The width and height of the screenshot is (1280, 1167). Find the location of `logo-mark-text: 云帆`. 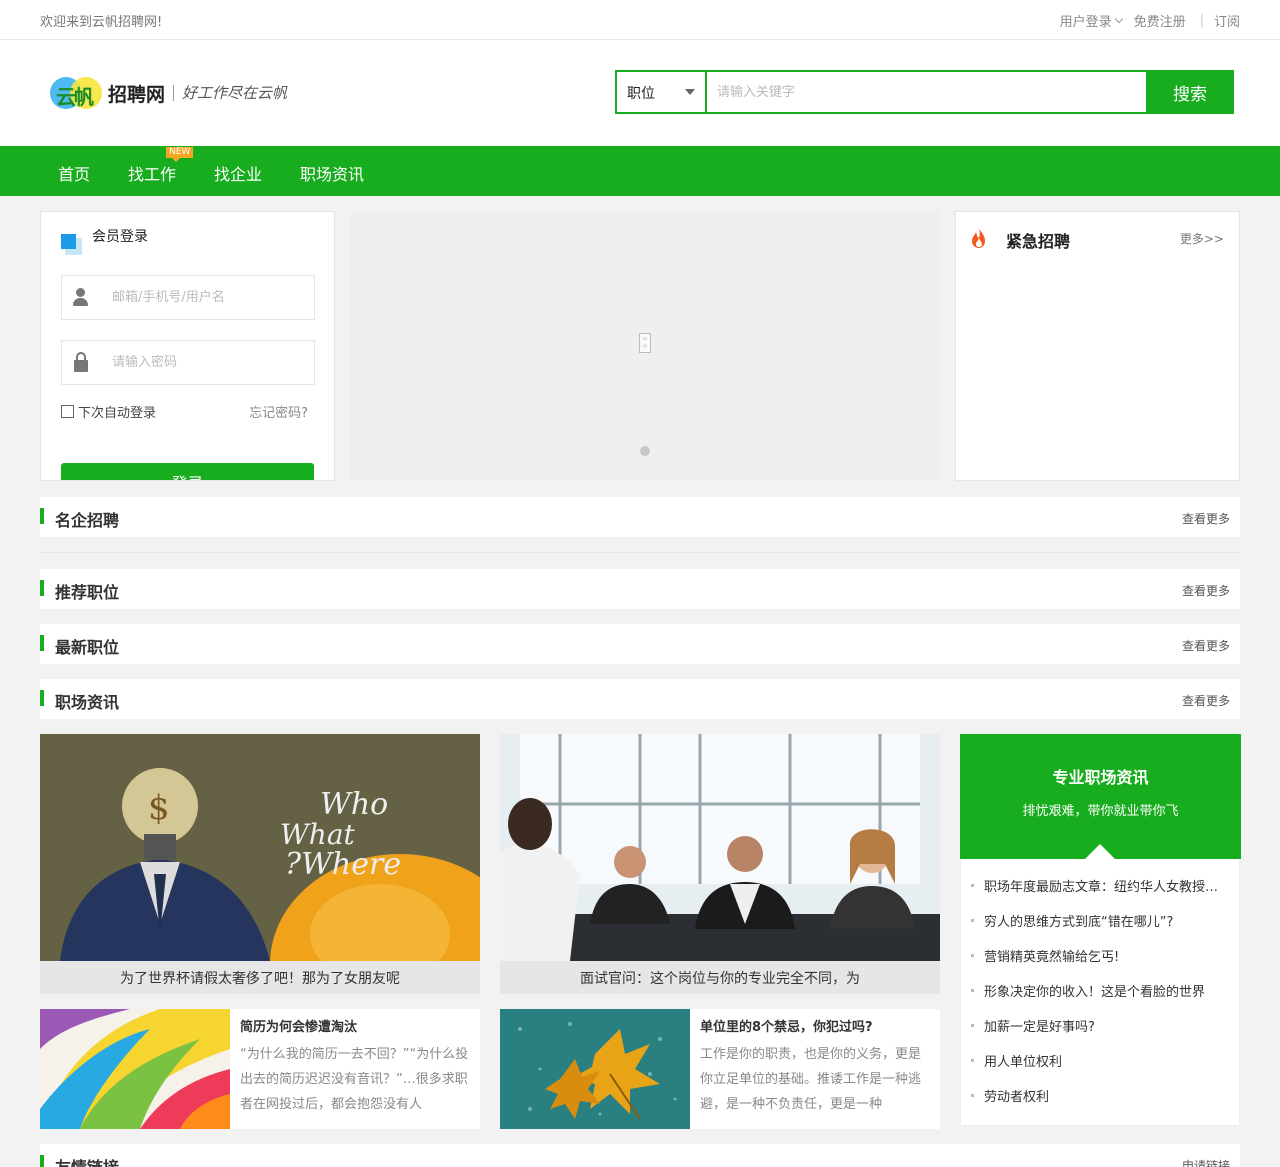

logo-mark-text: 云帆 is located at coordinates (75, 97).